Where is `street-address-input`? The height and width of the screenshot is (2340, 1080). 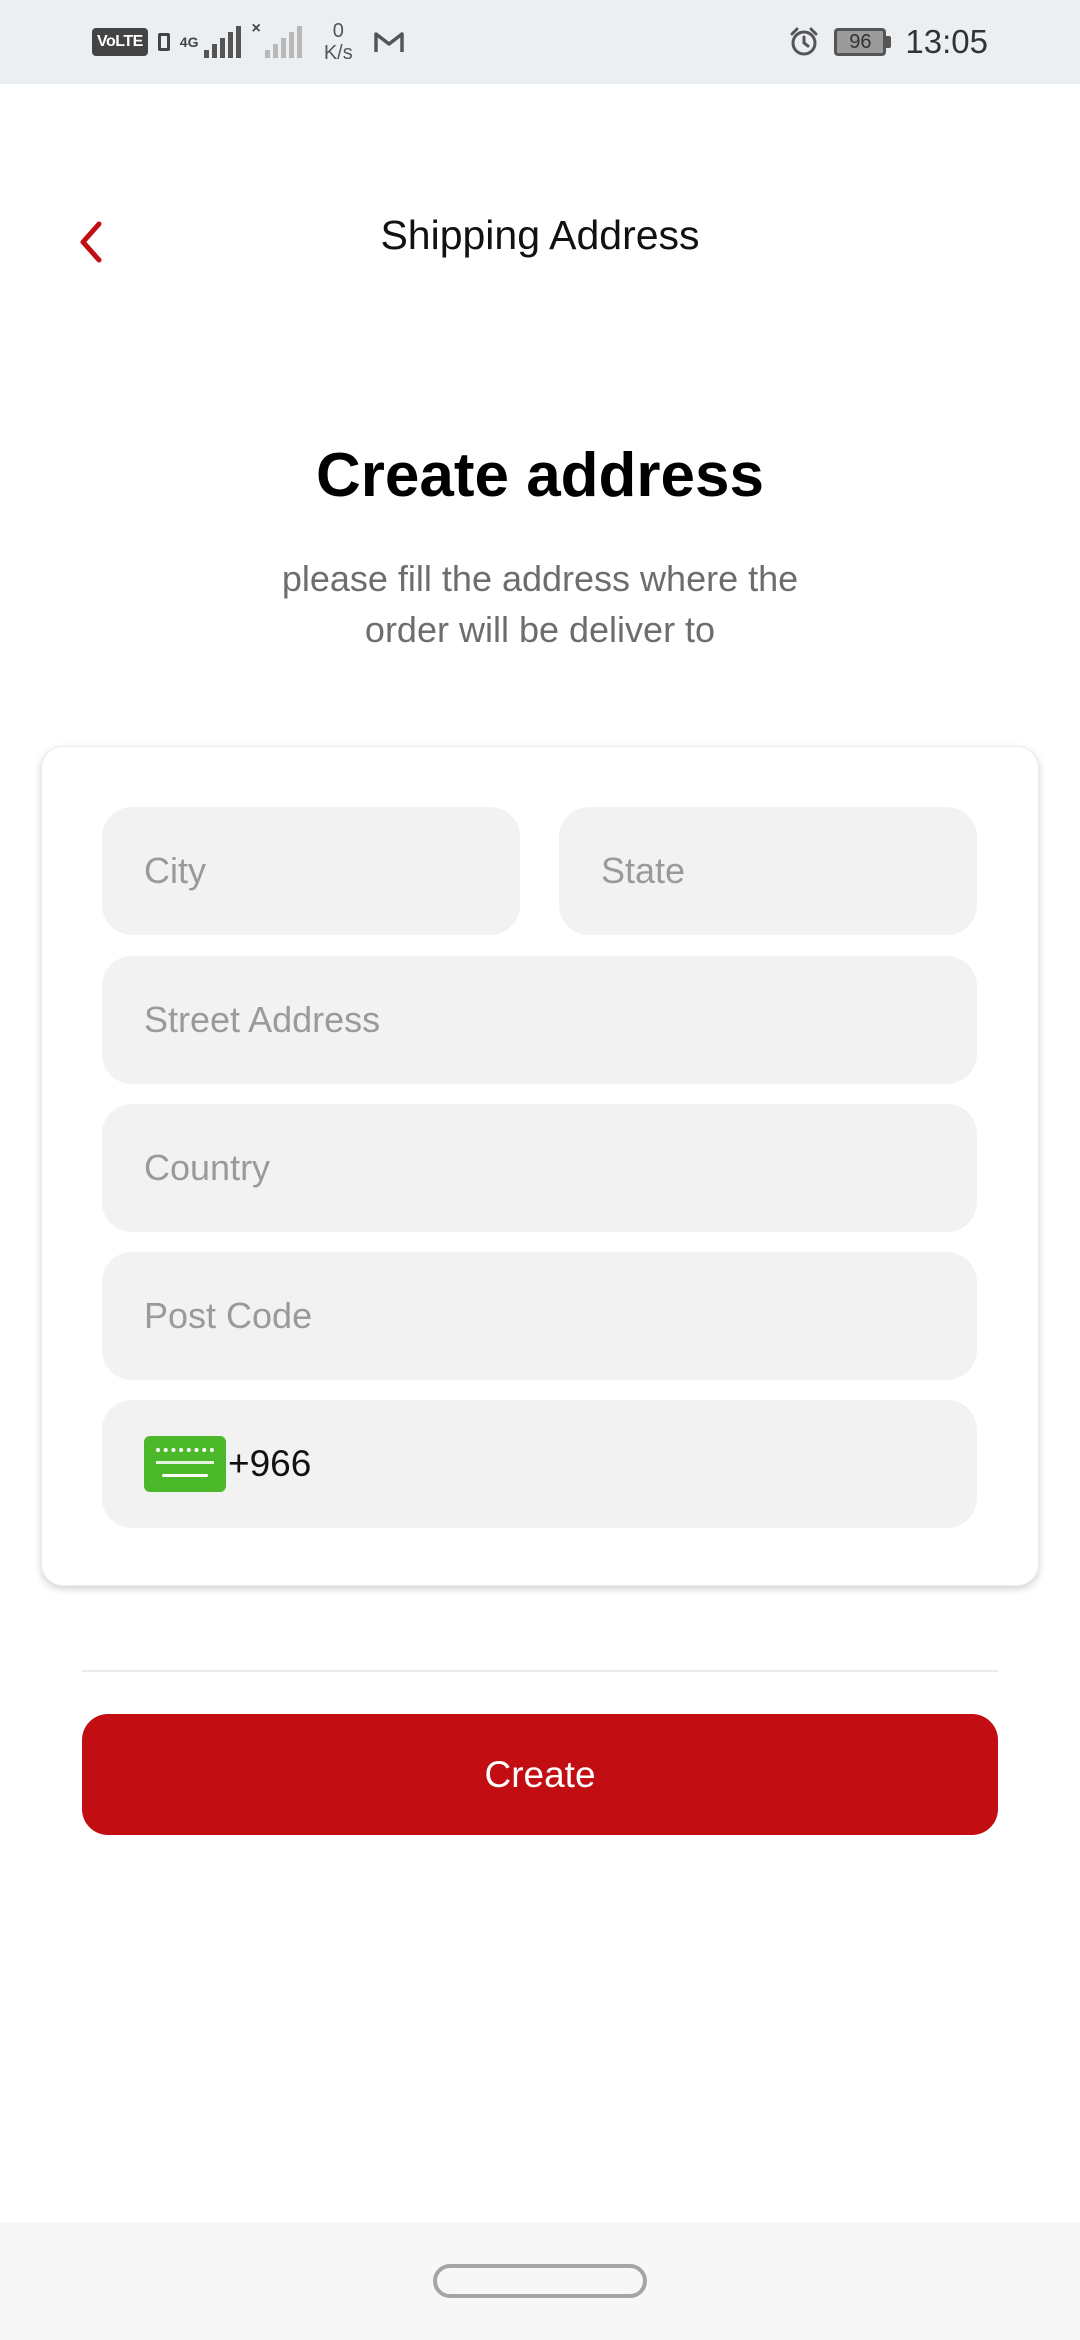 street-address-input is located at coordinates (560, 1020).